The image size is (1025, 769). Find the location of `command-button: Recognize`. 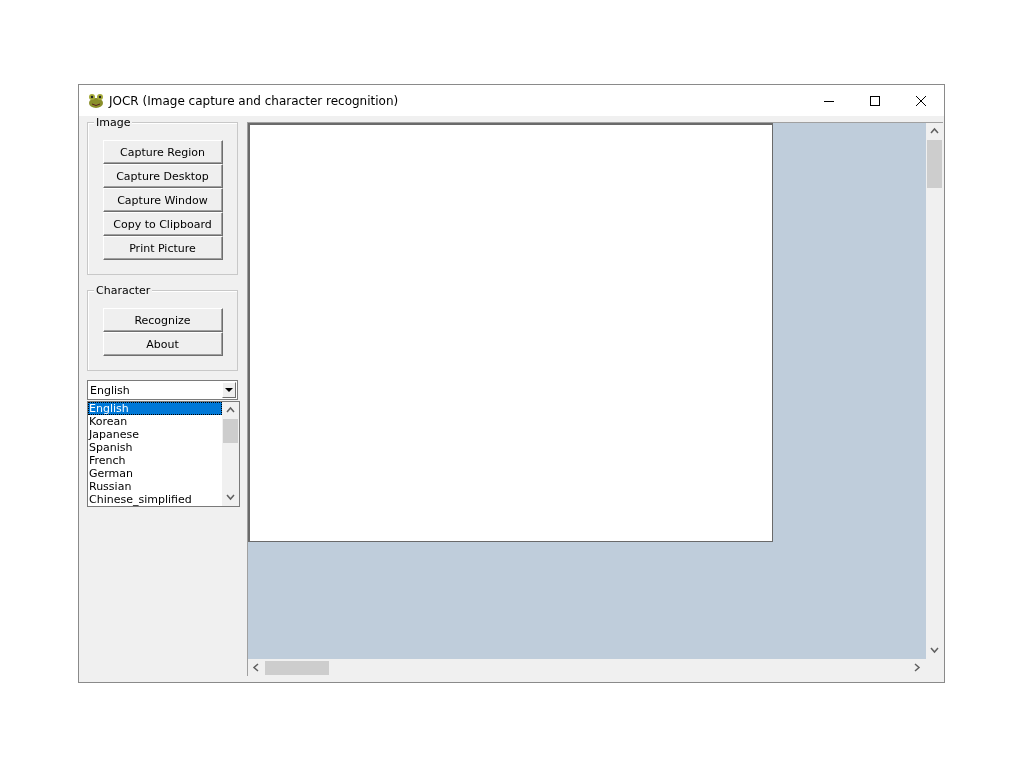

command-button: Recognize is located at coordinates (162, 320).